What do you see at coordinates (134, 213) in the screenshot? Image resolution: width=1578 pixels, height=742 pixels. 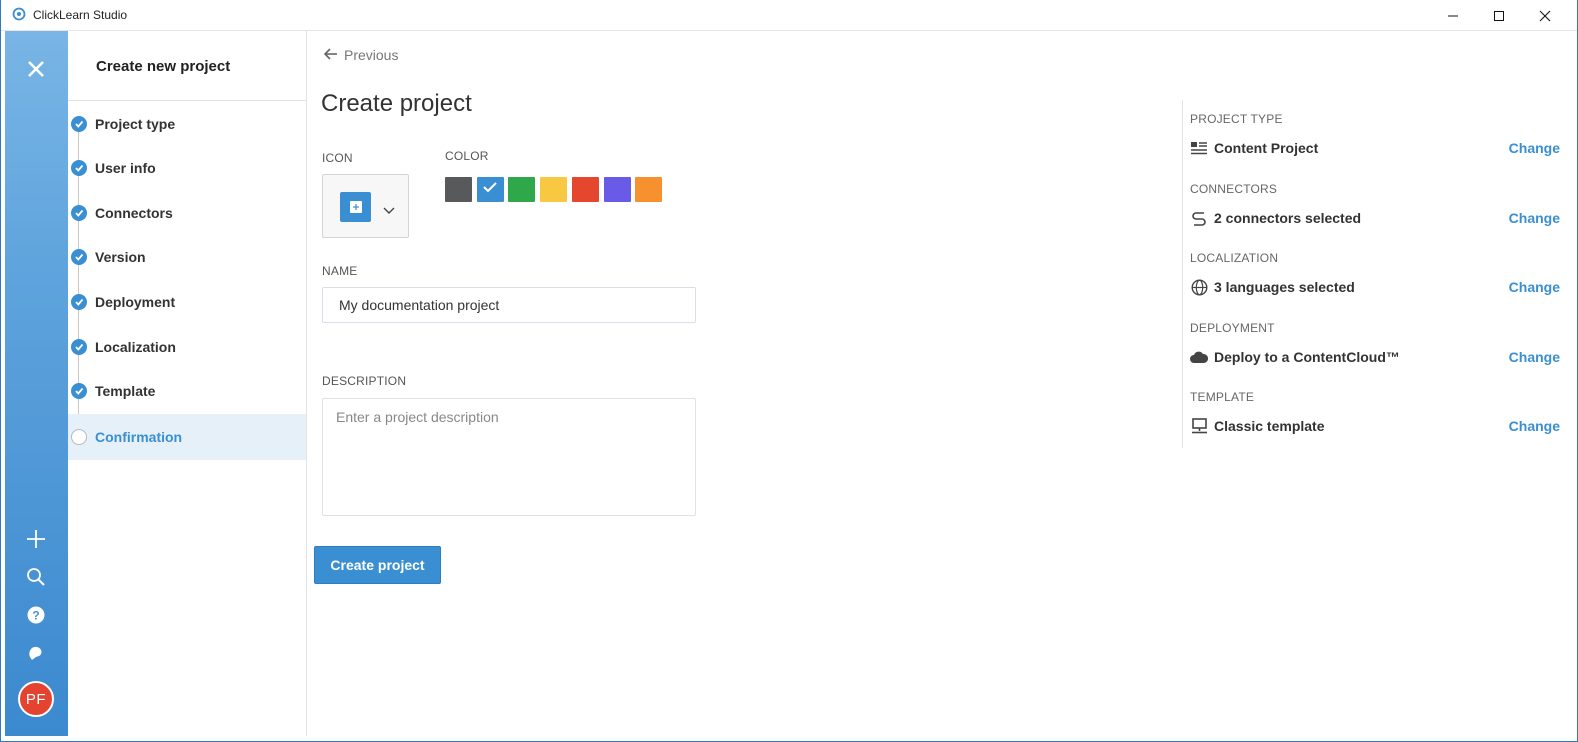 I see `step-label: Connectors` at bounding box center [134, 213].